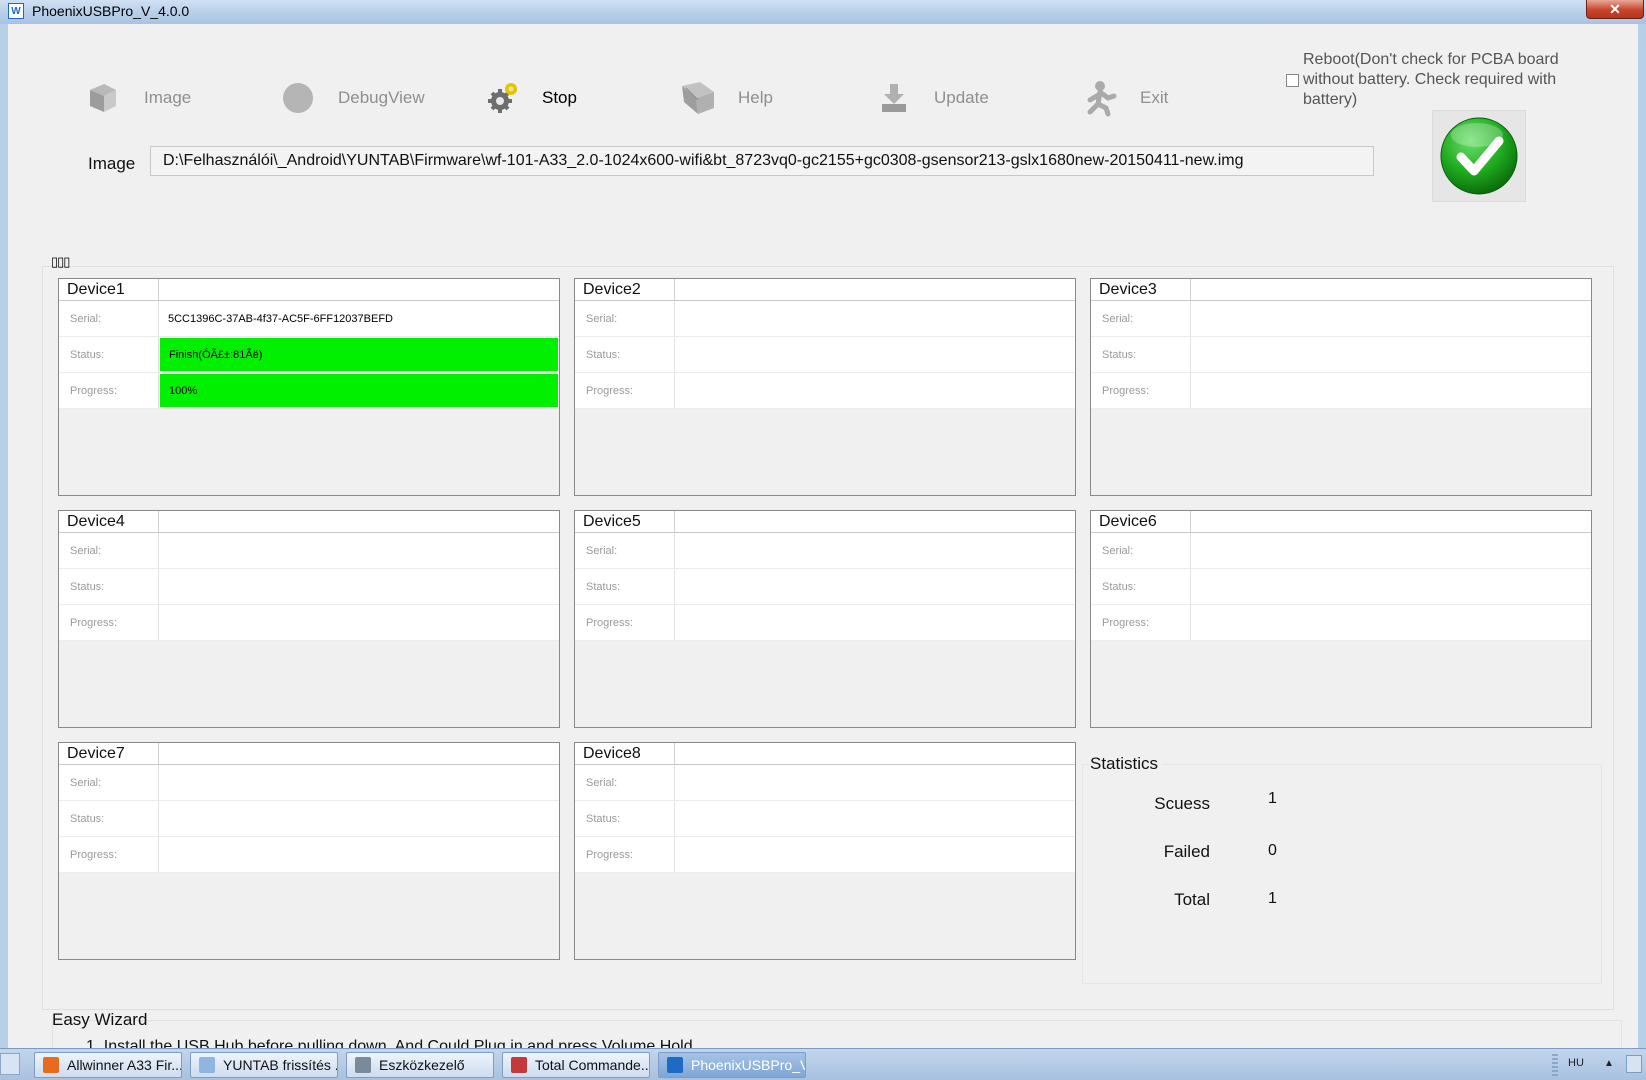 This screenshot has width=1646, height=1080. Describe the element at coordinates (381, 97) in the screenshot. I see `debugview-button-label: DebugView` at that location.